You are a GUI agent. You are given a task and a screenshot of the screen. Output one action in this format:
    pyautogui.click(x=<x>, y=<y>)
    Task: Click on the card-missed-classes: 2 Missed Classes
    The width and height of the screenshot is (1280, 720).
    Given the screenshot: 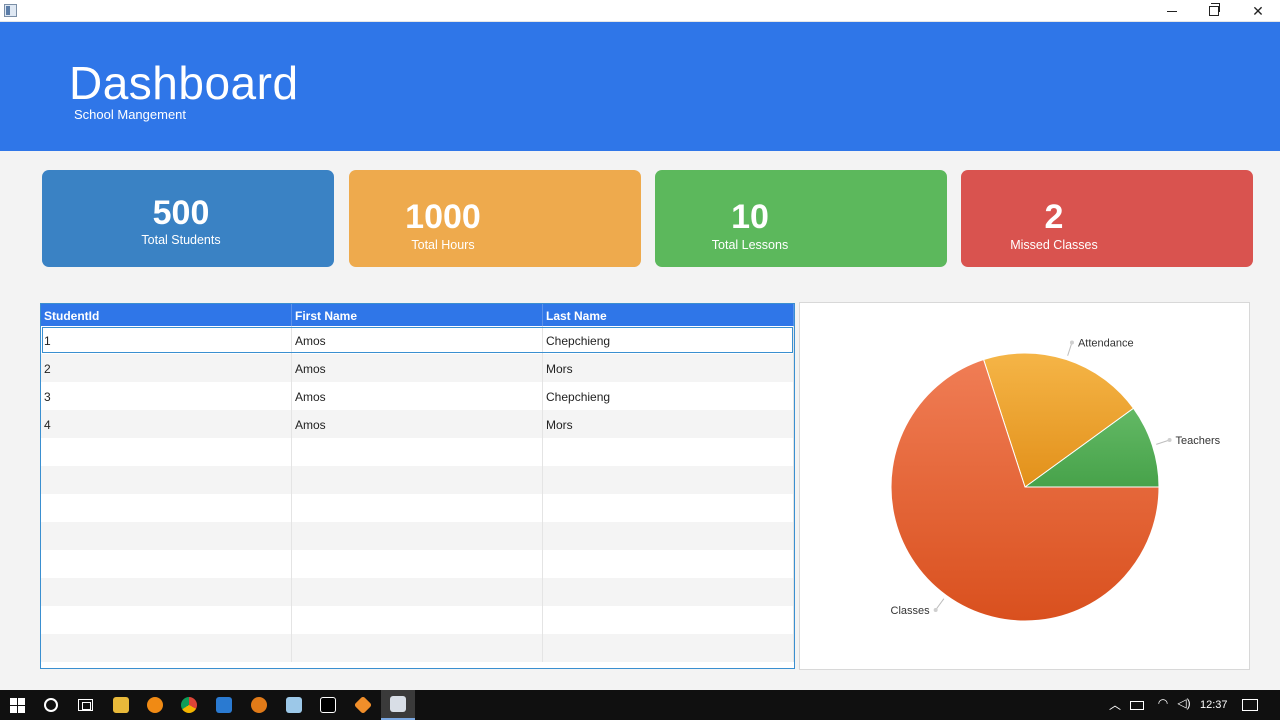 What is the action you would take?
    pyautogui.click(x=1107, y=218)
    